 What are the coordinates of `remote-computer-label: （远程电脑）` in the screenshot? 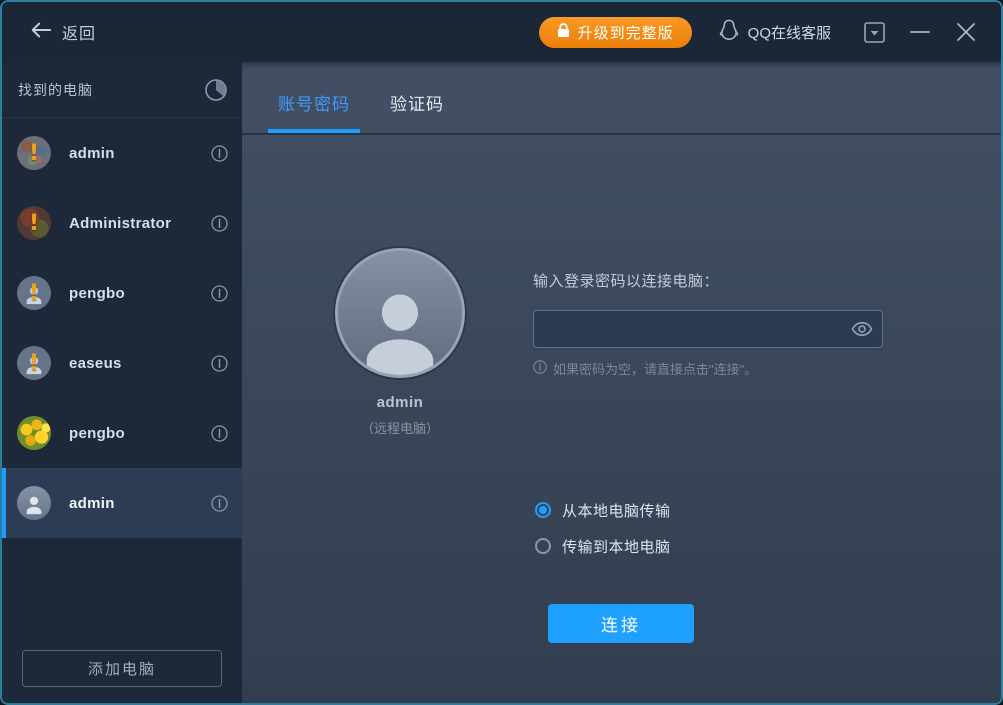 It's located at (399, 428).